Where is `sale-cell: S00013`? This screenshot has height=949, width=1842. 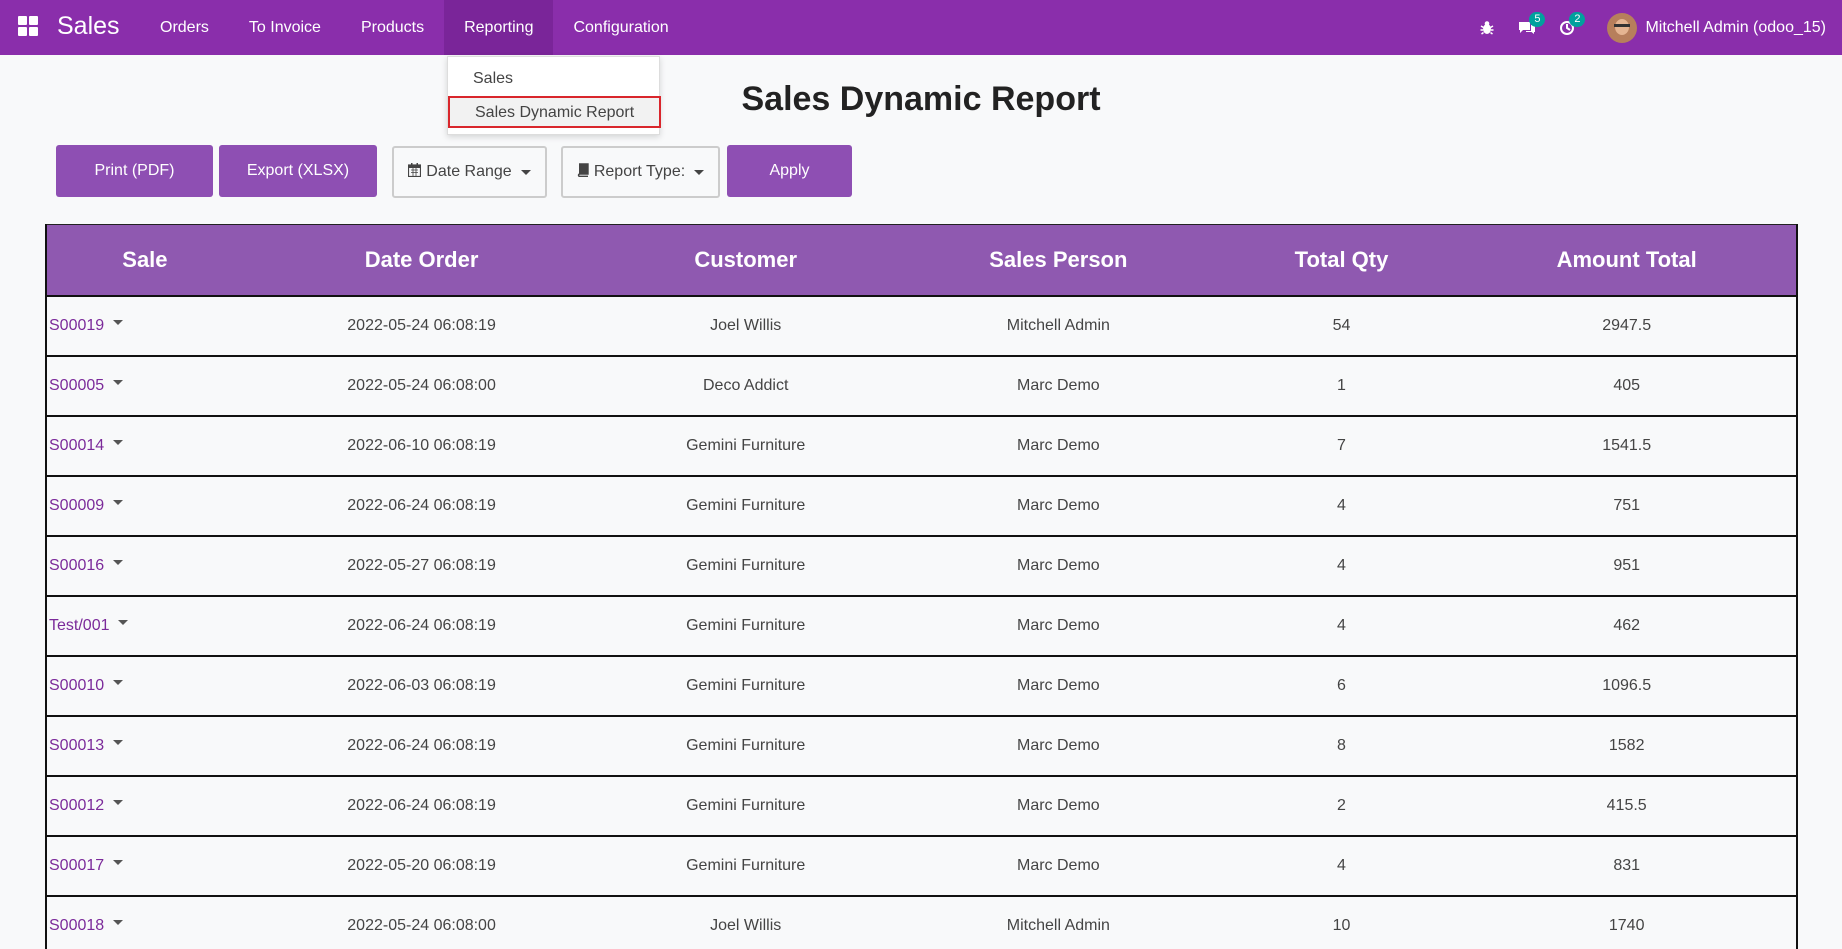 sale-cell: S00013 is located at coordinates (144, 745).